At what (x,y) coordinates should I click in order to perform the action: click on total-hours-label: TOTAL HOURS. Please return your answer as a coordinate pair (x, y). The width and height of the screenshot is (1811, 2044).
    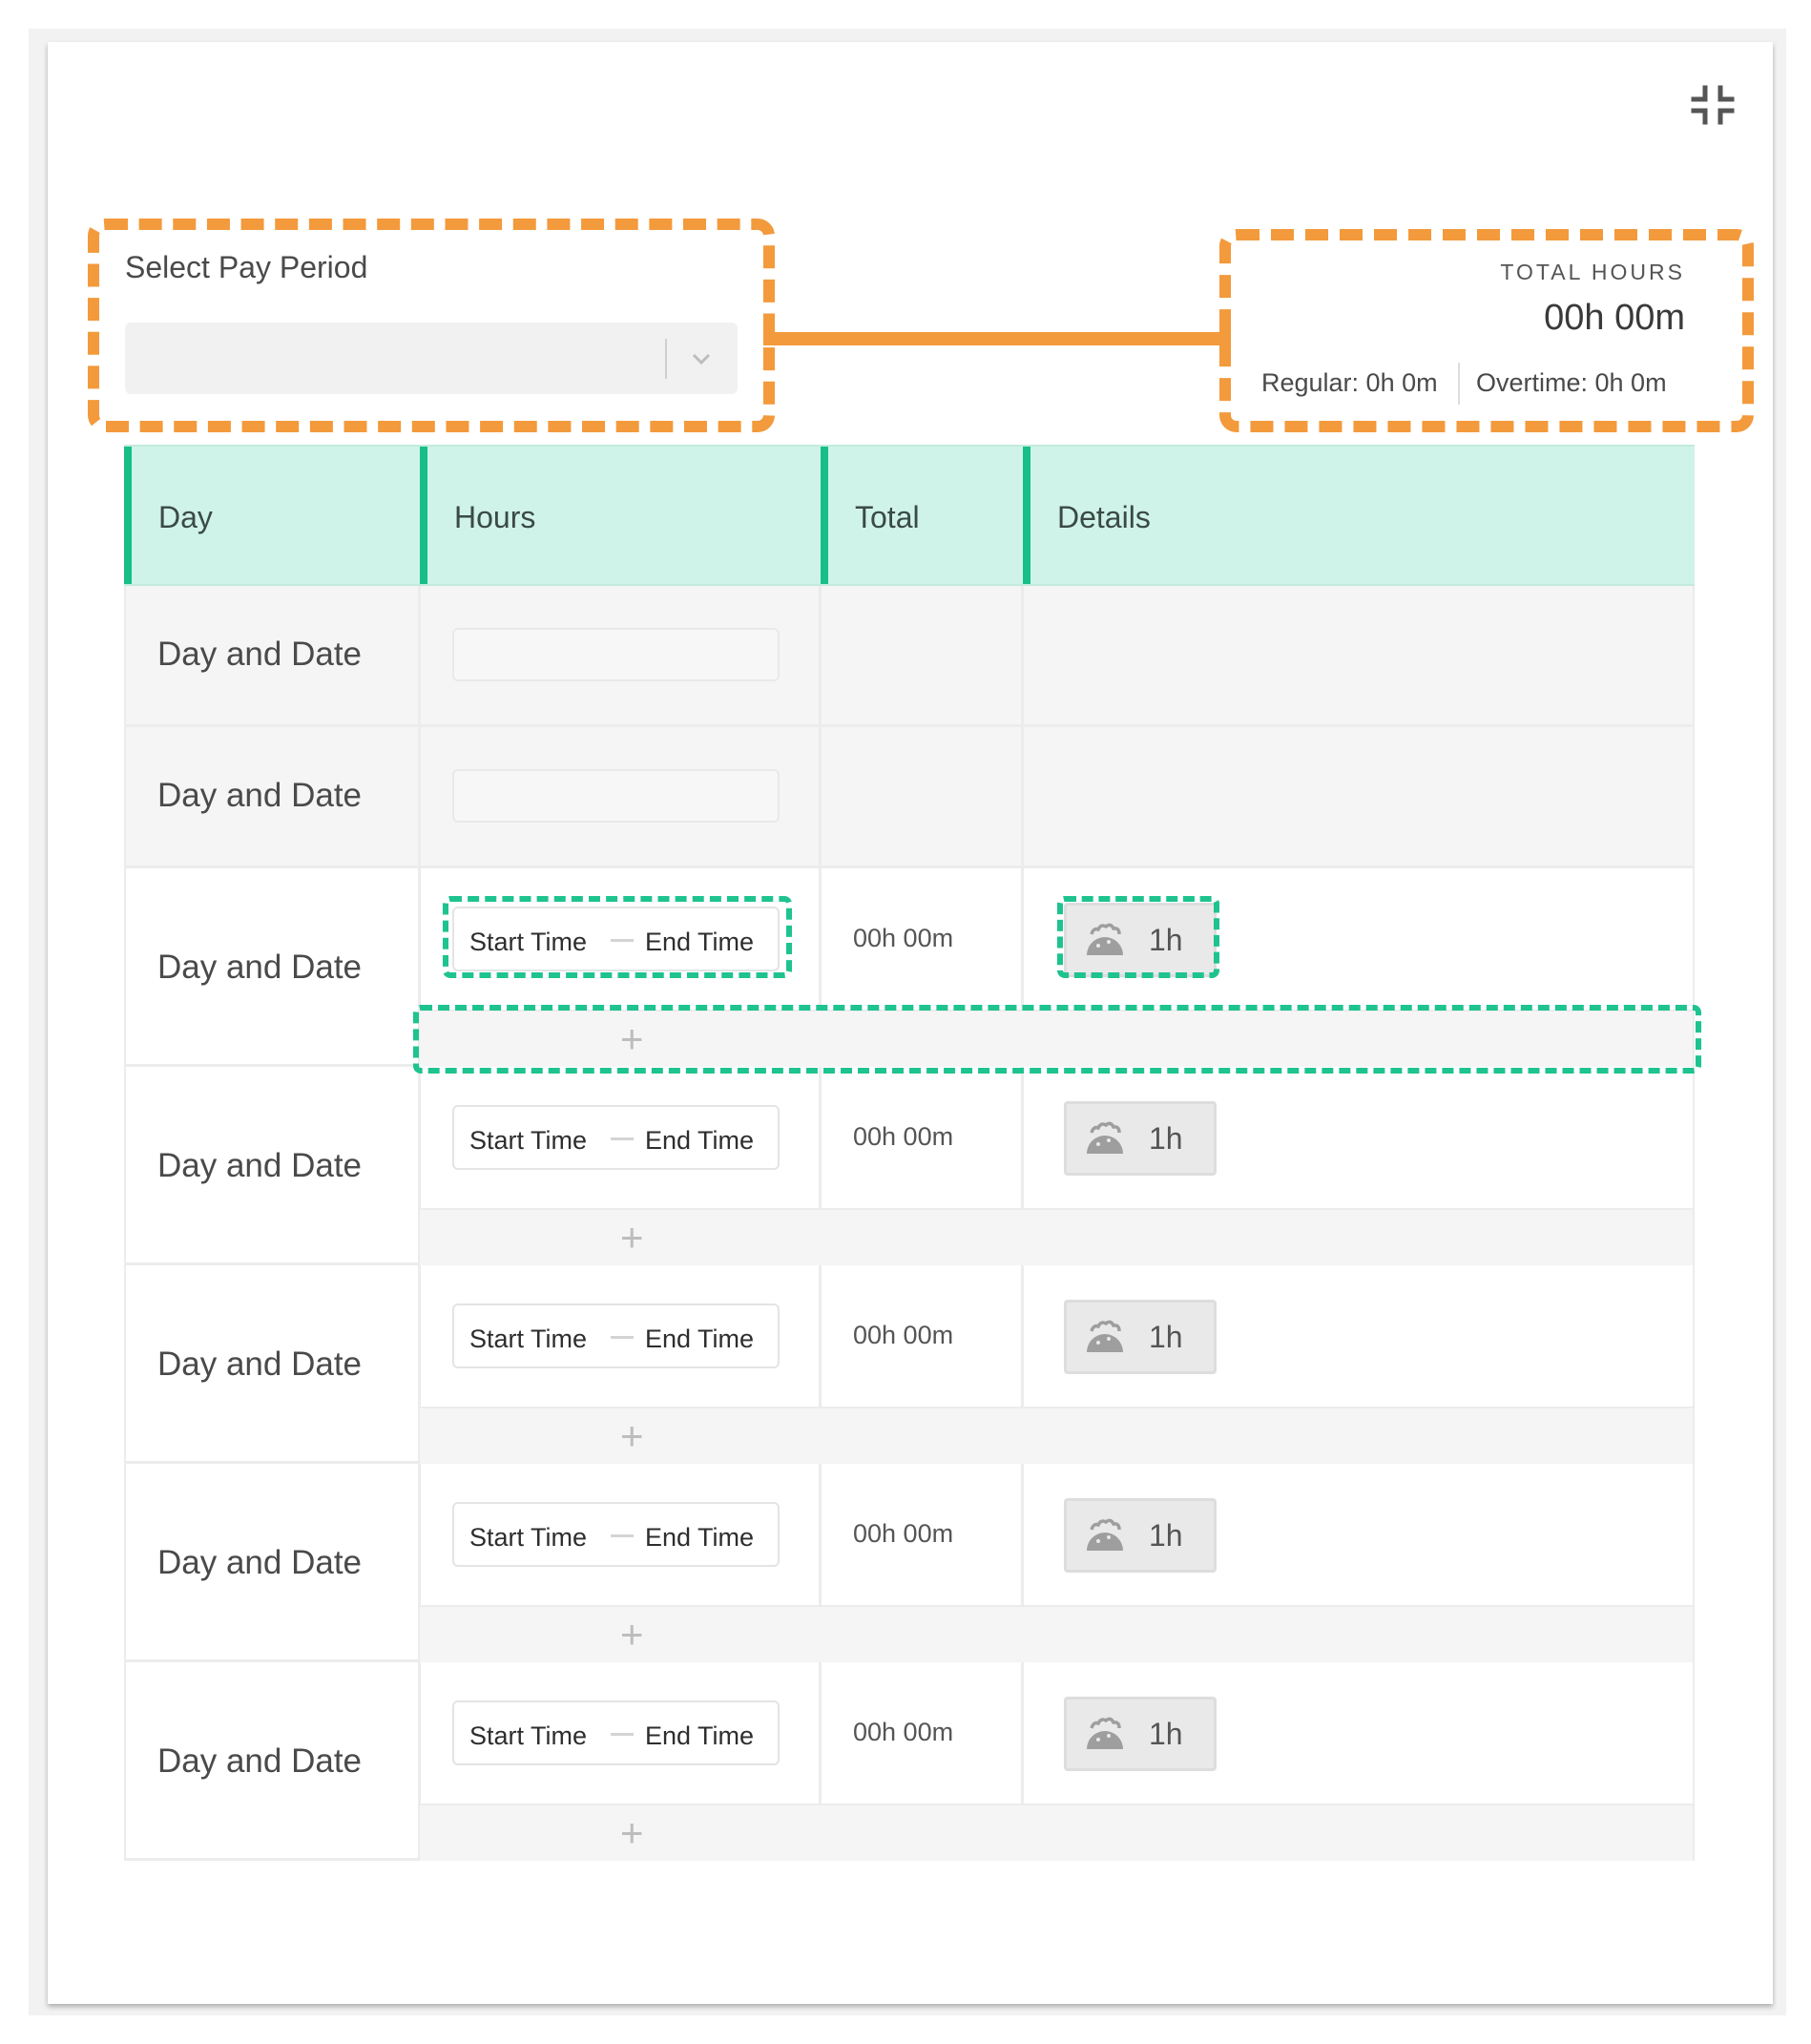
    Looking at the image, I should click on (1592, 272).